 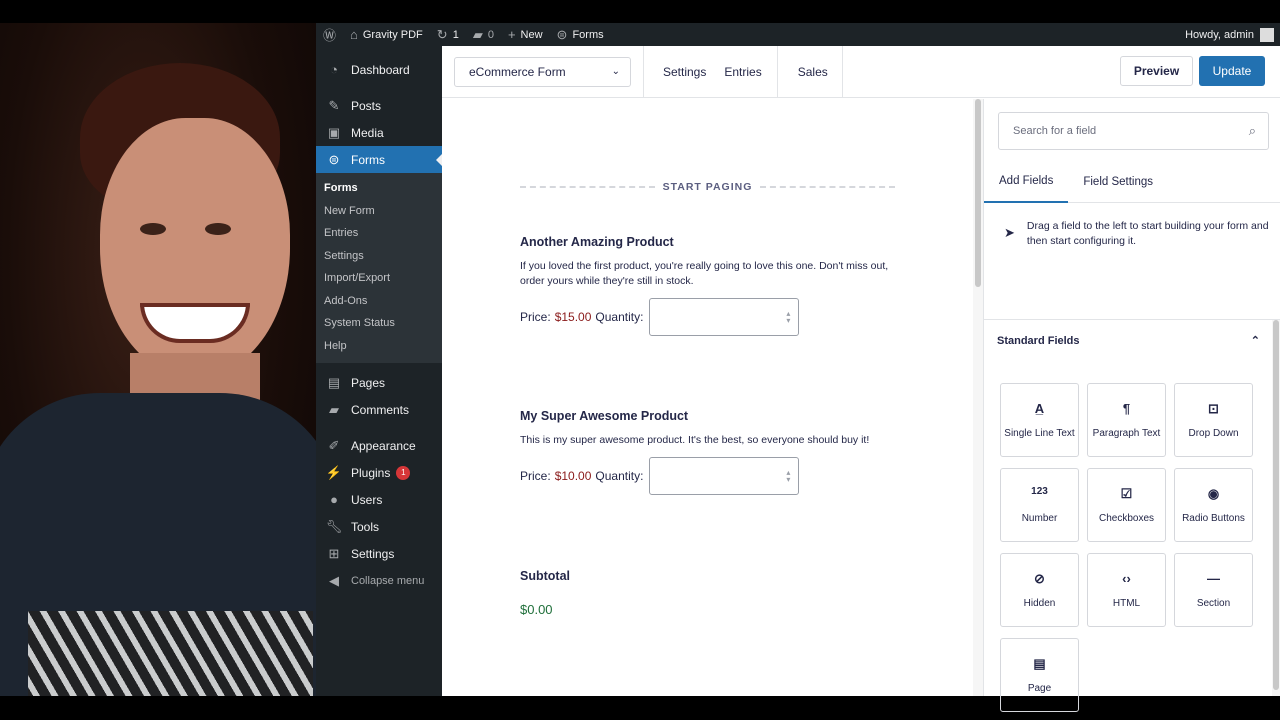 I want to click on update-button: Update, so click(x=1232, y=71).